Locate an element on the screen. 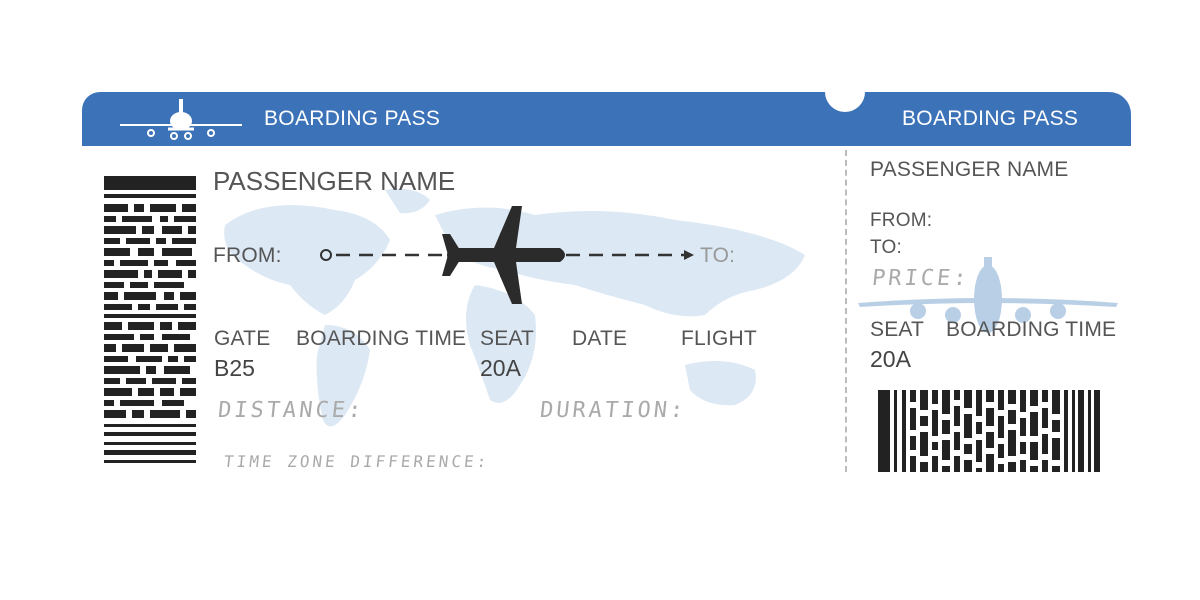 The image size is (1200, 600). gate-value: B25 is located at coordinates (234, 368).